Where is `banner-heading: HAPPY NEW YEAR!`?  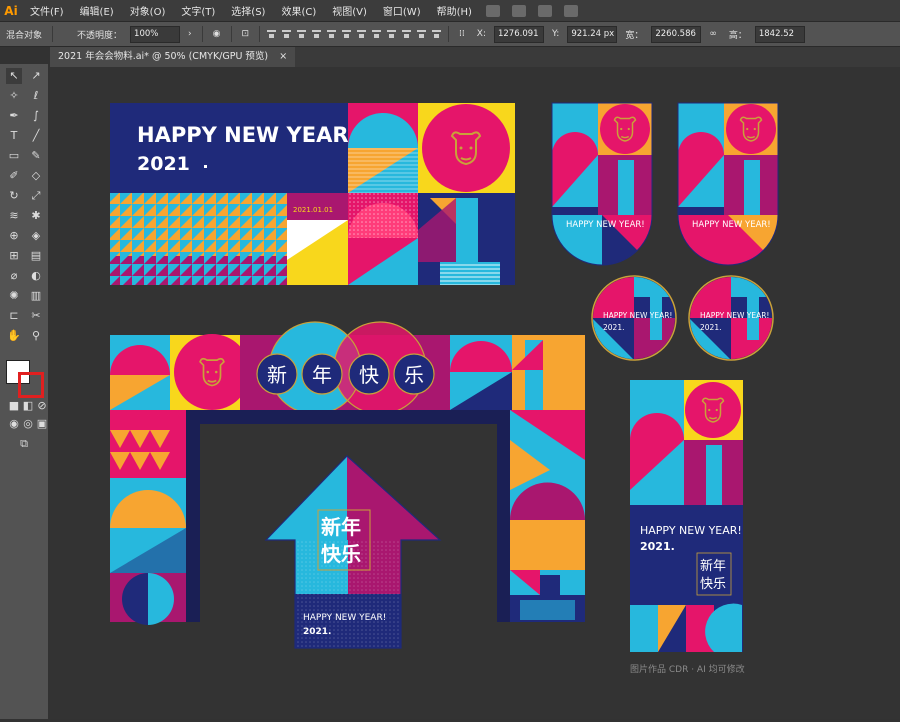 banner-heading: HAPPY NEW YEAR! is located at coordinates (247, 135).